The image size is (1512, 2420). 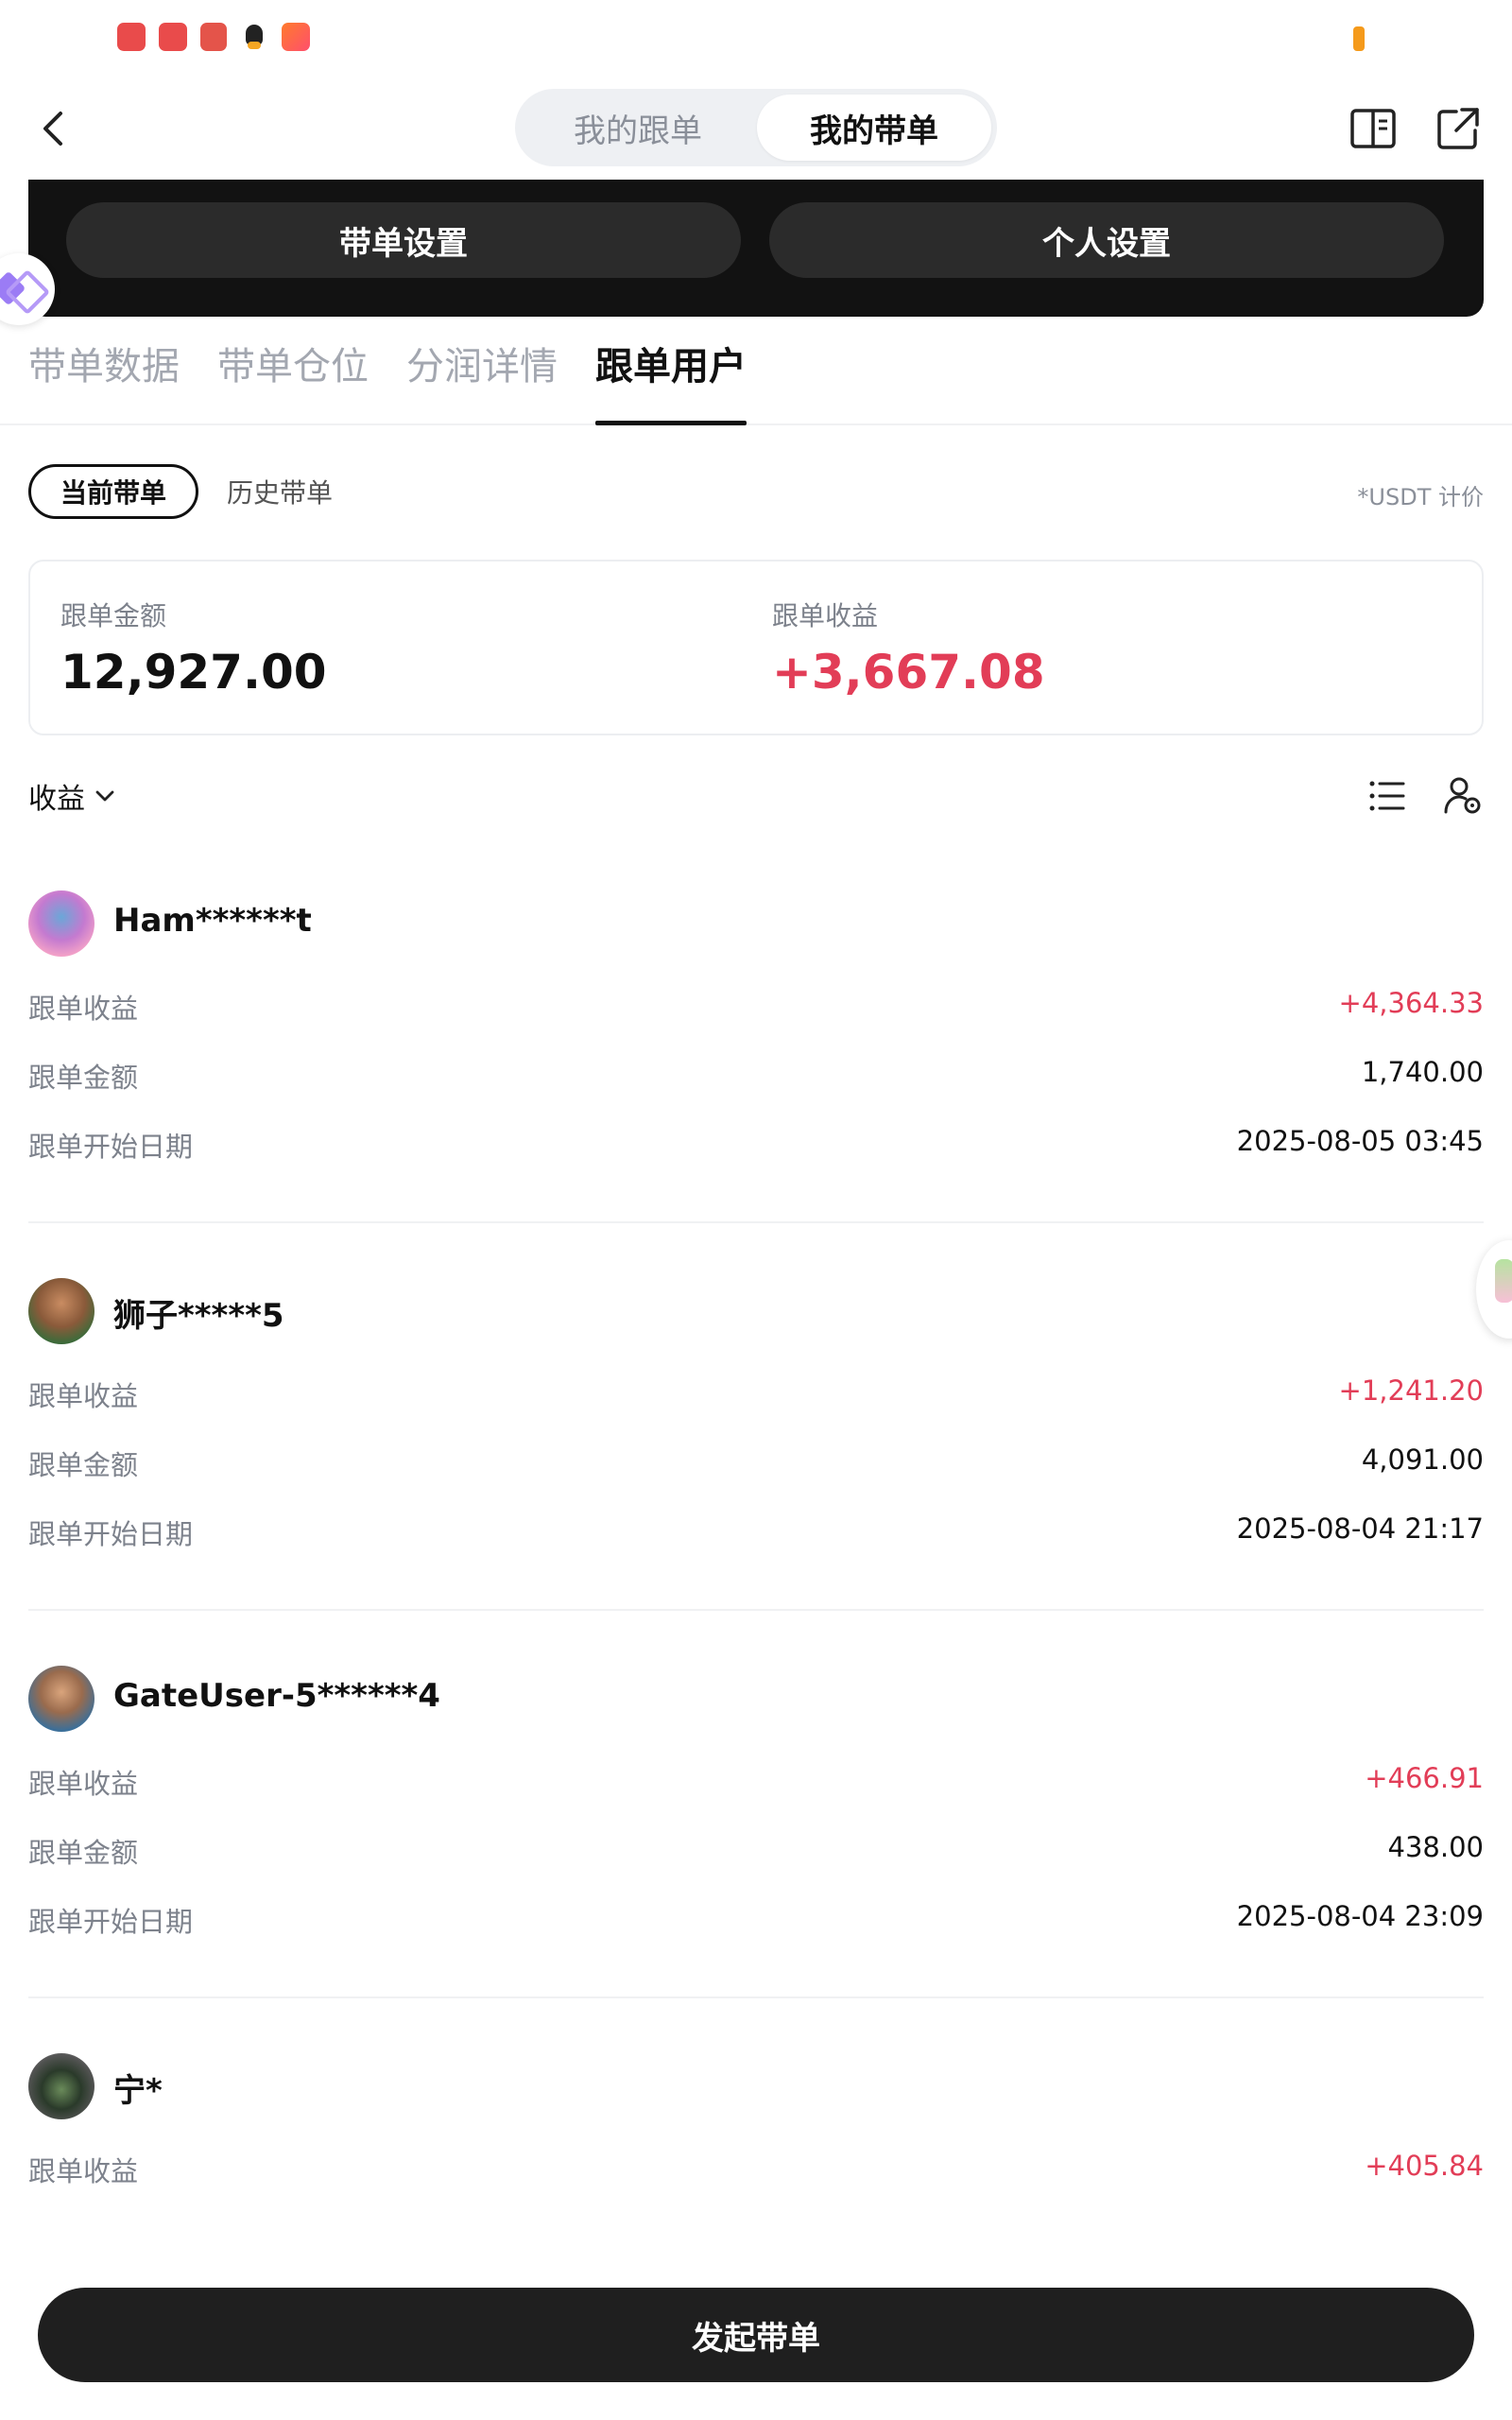 I want to click on user-settings-button, so click(x=1463, y=796).